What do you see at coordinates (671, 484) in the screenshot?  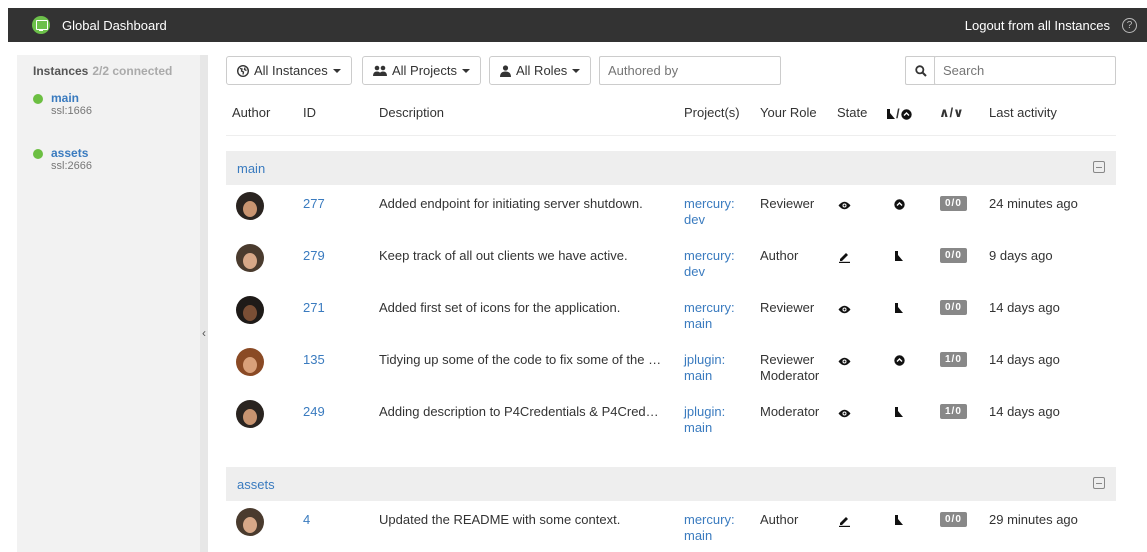 I see `group-header-assets: assets` at bounding box center [671, 484].